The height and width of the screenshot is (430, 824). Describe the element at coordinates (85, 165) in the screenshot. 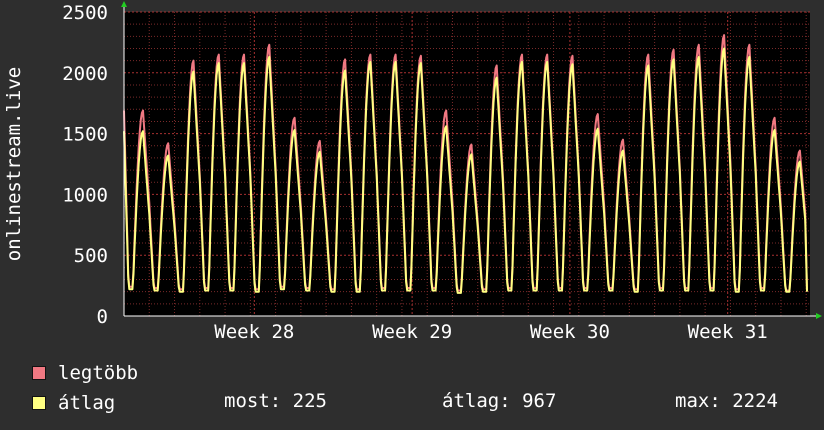

I see `y-tick-labels: 0 500 1000 1500 2000 2500` at that location.